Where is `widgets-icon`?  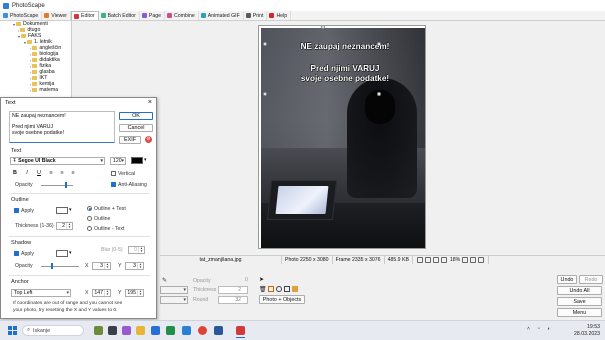
widgets-icon is located at coordinates (98, 330).